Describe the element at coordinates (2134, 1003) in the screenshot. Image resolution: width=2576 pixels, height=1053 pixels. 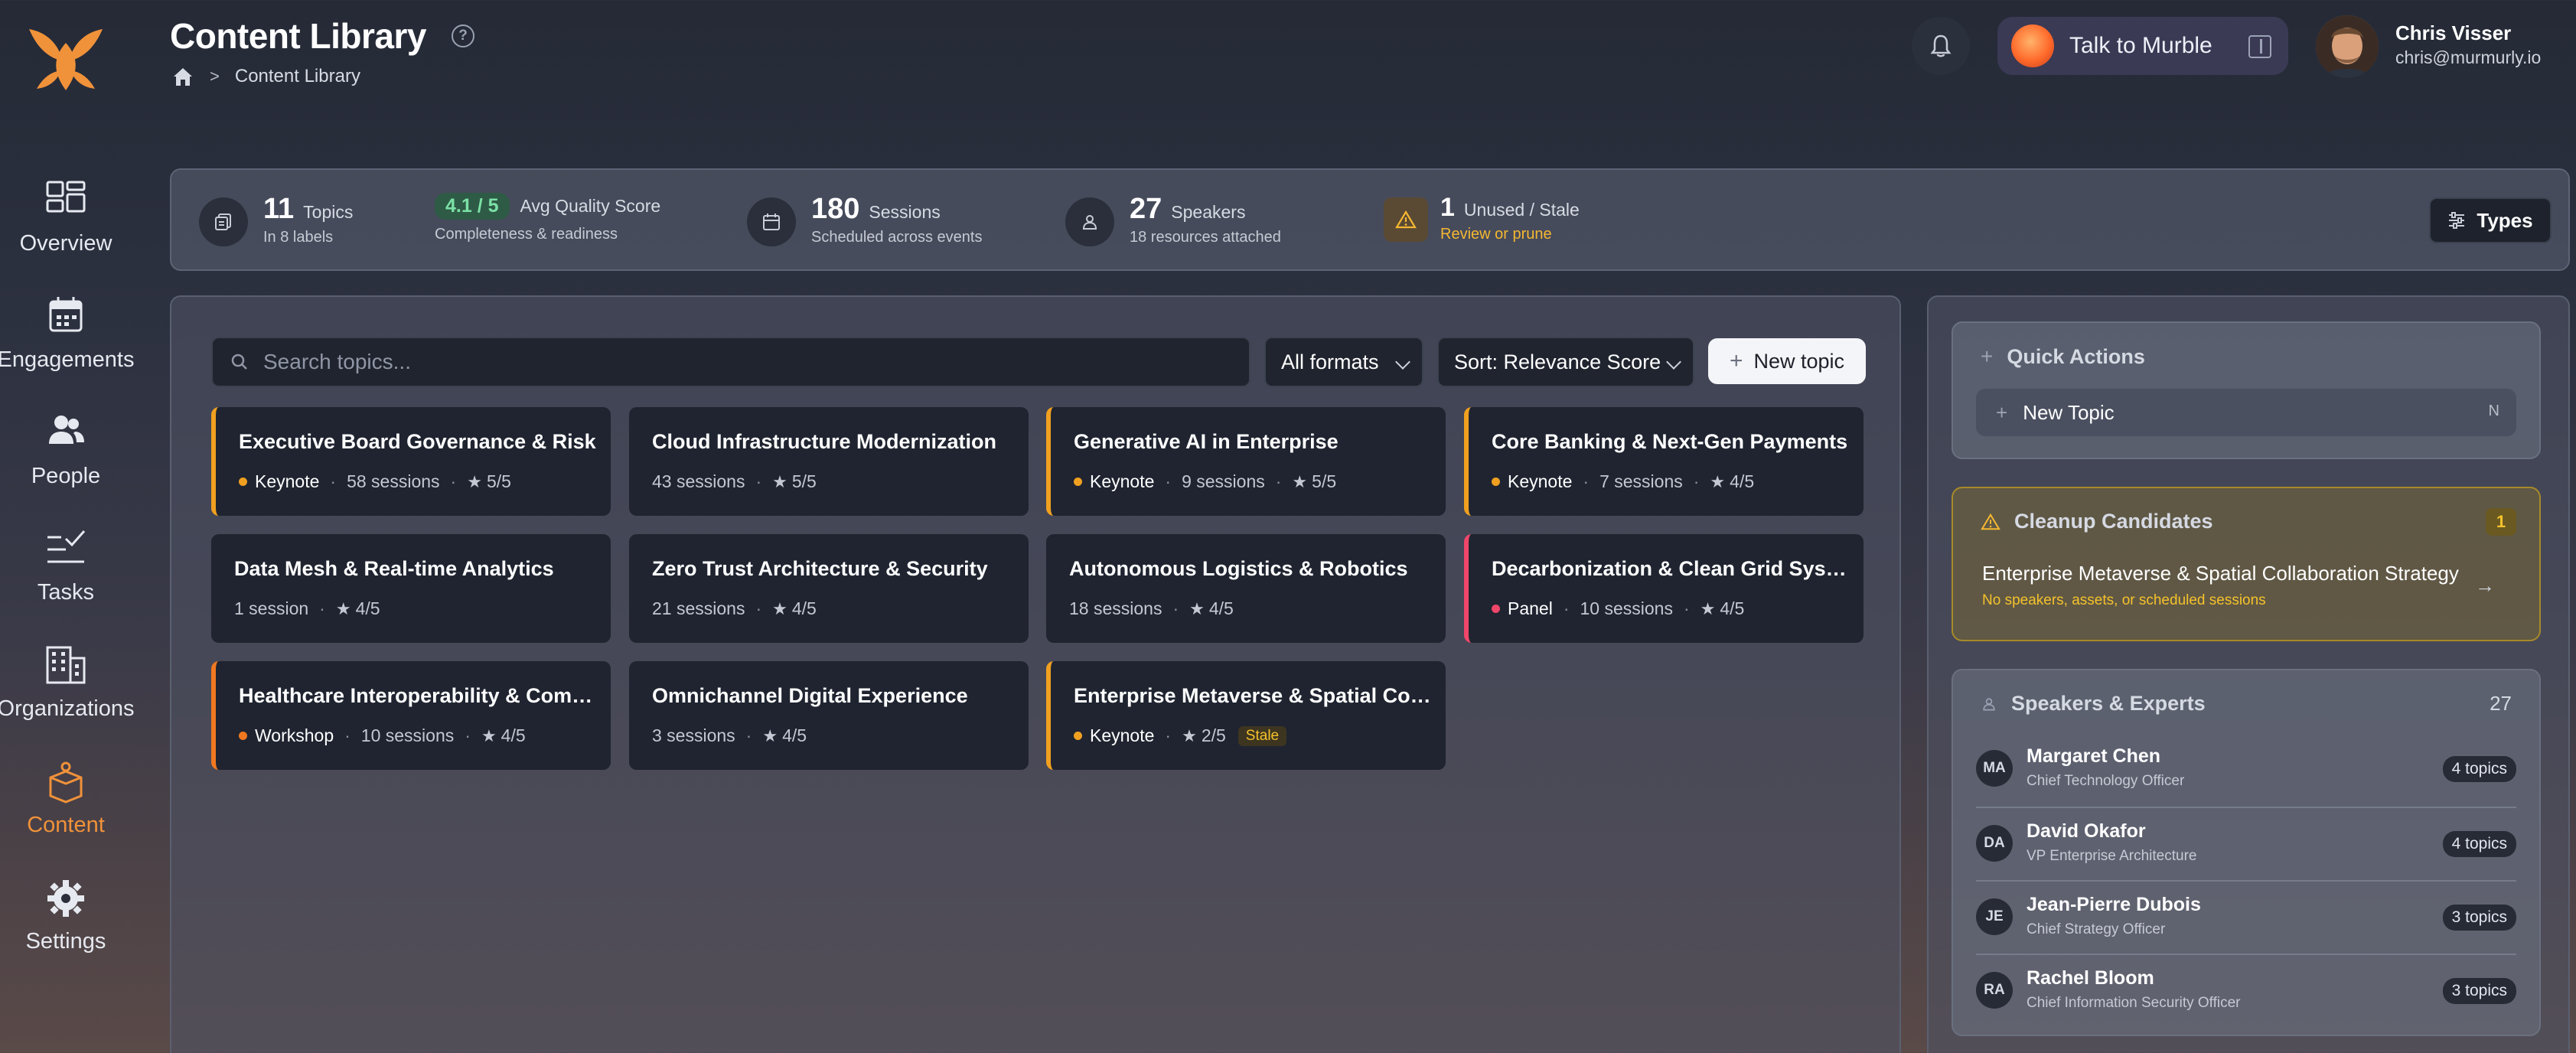
I see `speaker-role: Chief Information Security Officer` at that location.